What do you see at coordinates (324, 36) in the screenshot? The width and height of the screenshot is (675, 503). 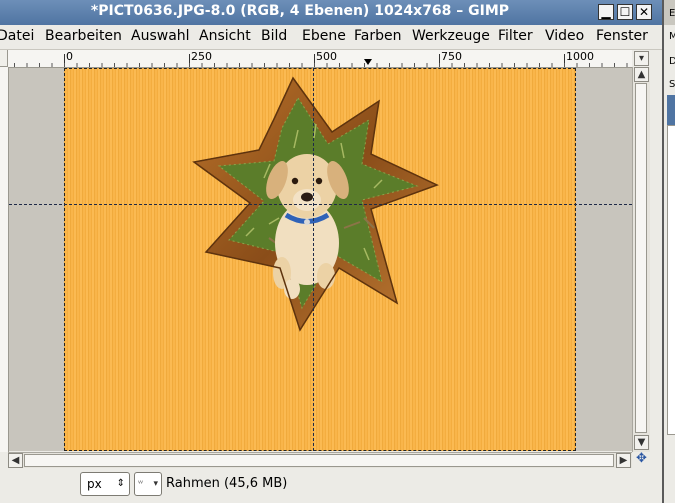 I see `menu-ebene: Ebene` at bounding box center [324, 36].